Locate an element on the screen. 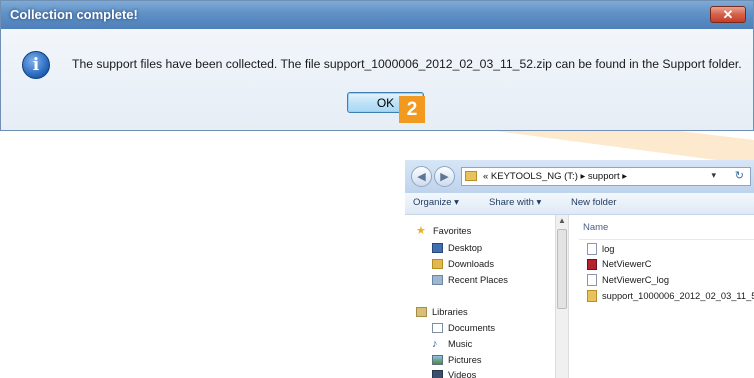 The height and width of the screenshot is (378, 754). explorer-toolbar: Organize ▾ Share with ▾ New folder is located at coordinates (579, 204).